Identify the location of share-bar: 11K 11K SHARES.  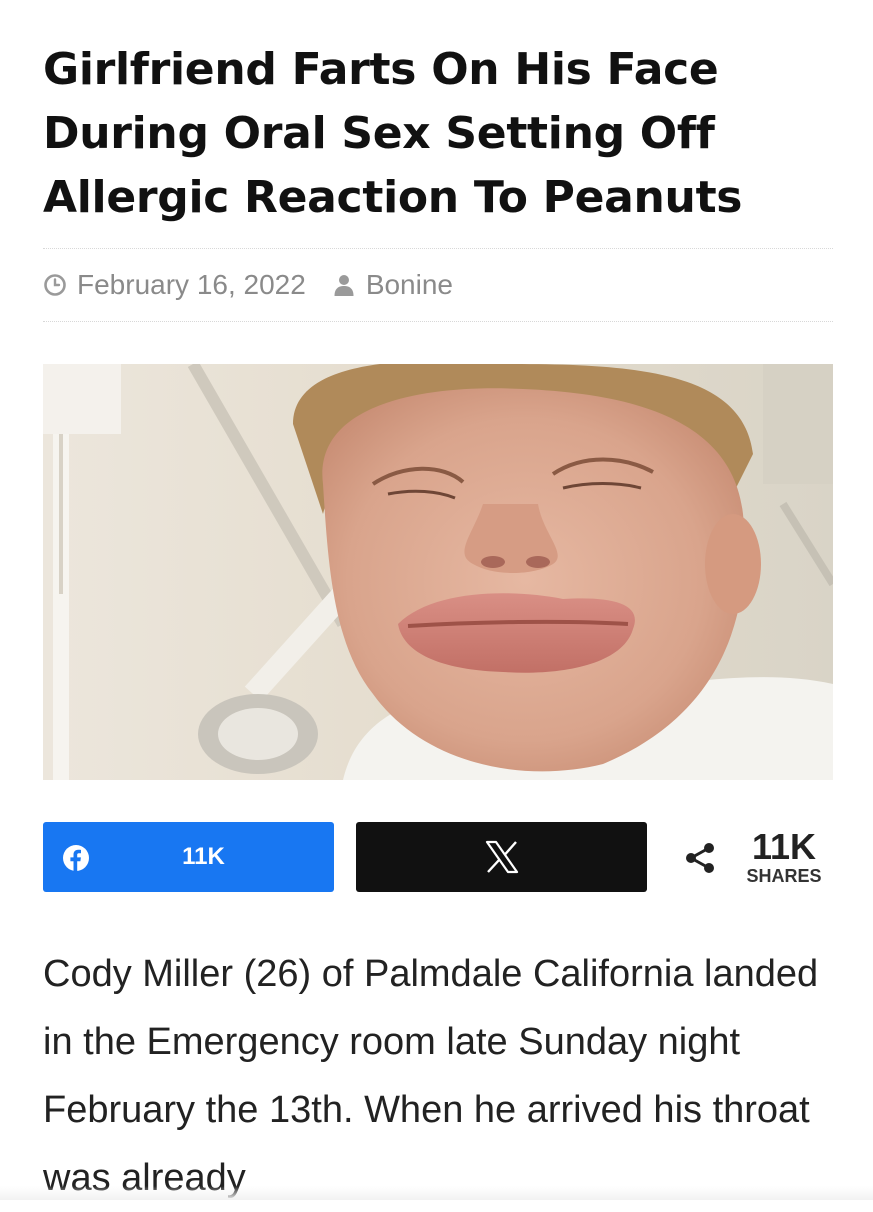
(438, 857).